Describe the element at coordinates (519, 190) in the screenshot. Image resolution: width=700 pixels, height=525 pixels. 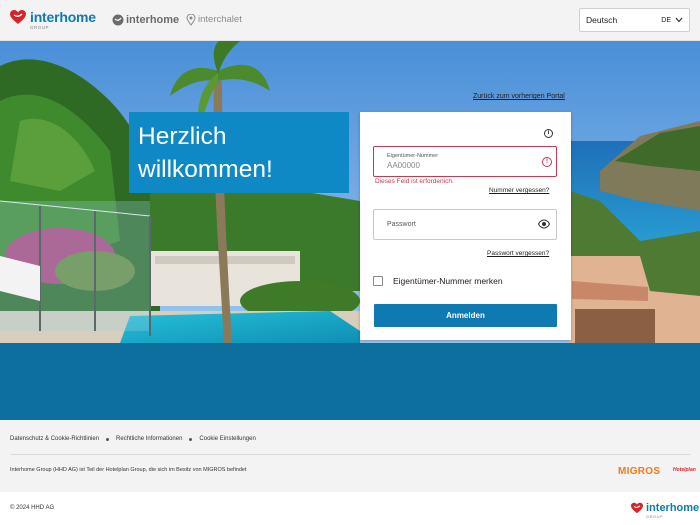
I see `forgot-number-link: Nummer vergessen?` at that location.